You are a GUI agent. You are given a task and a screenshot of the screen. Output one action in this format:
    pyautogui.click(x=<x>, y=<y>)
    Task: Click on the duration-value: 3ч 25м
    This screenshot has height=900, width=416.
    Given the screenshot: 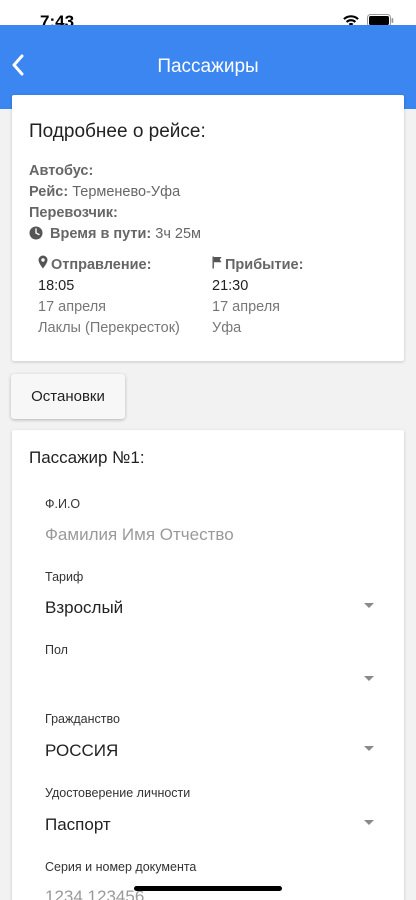 What is the action you would take?
    pyautogui.click(x=178, y=234)
    